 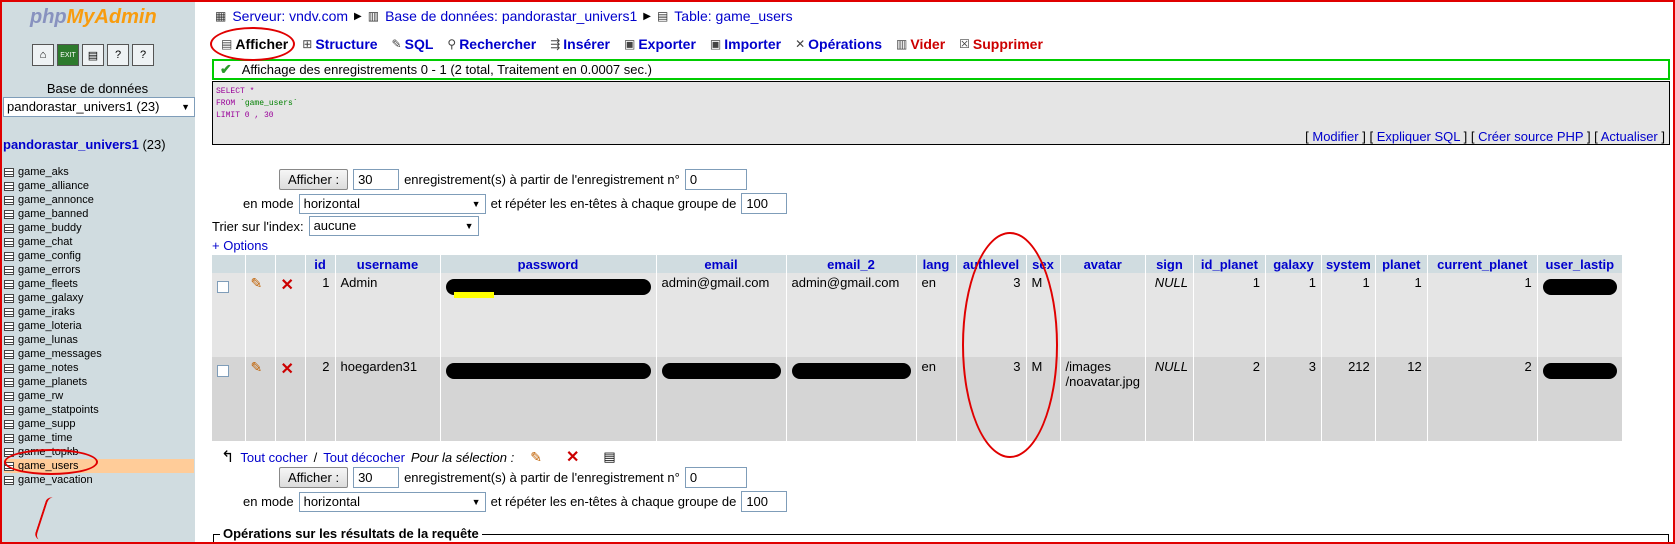 I want to click on show-button: Afficher :, so click(x=314, y=179).